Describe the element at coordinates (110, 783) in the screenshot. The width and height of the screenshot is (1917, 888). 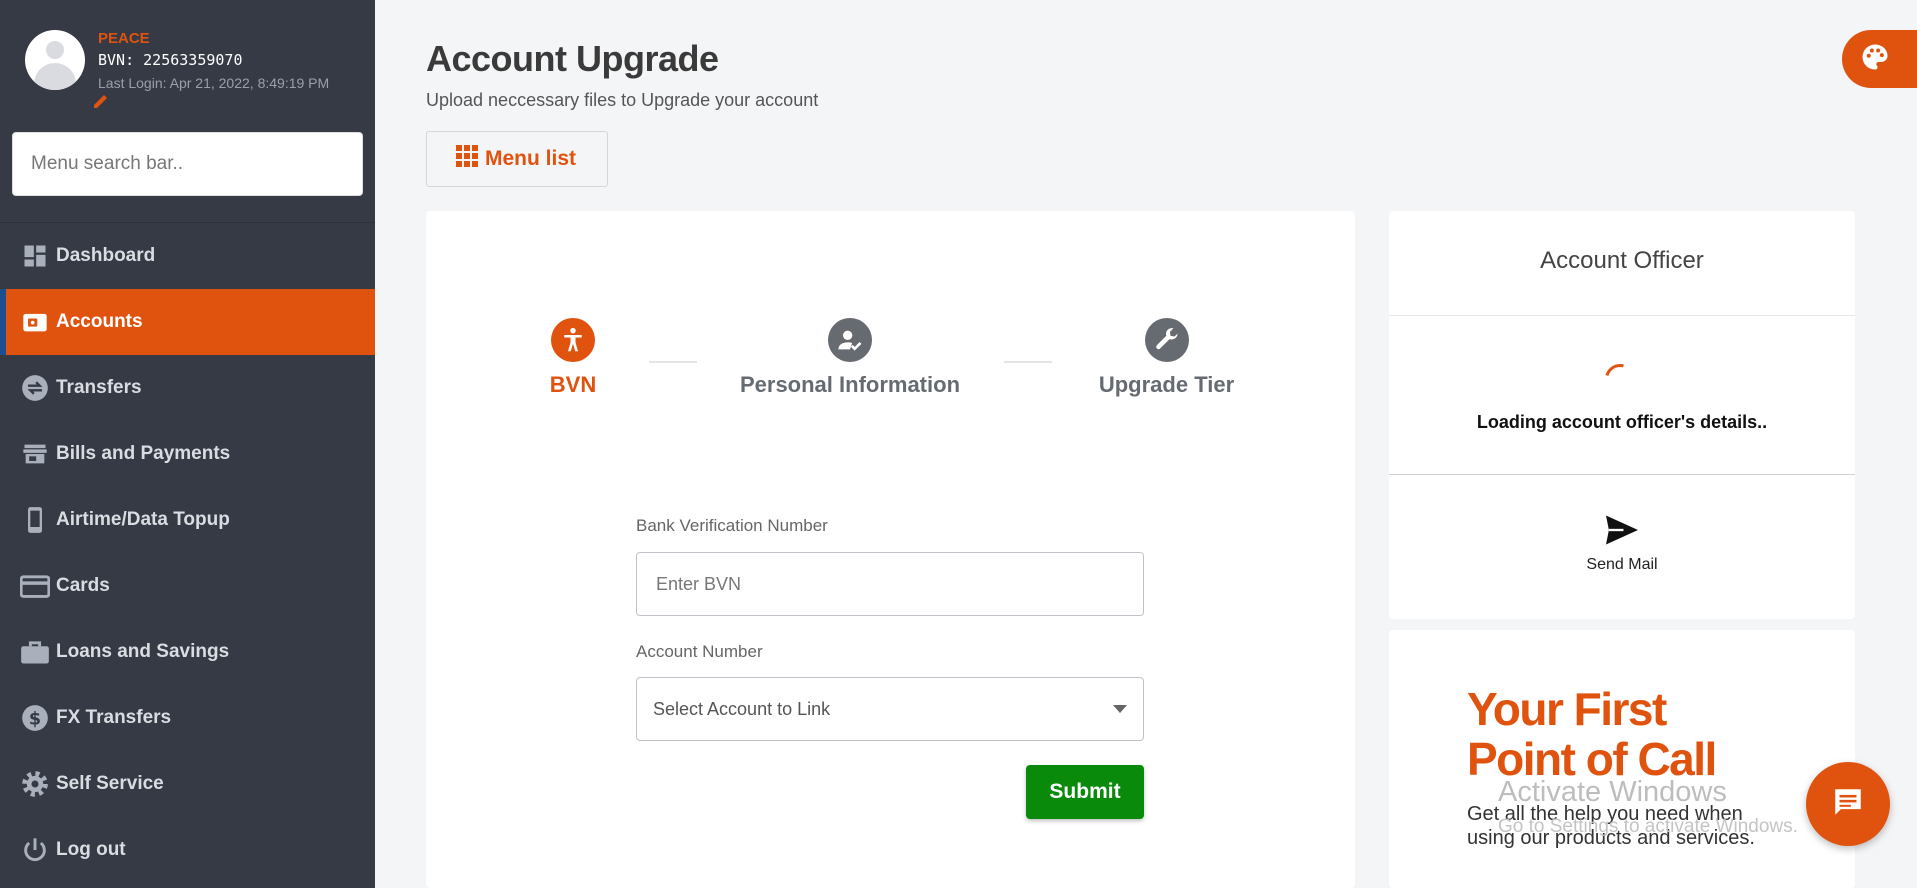
I see `sidebar-item-label: Self Service` at that location.